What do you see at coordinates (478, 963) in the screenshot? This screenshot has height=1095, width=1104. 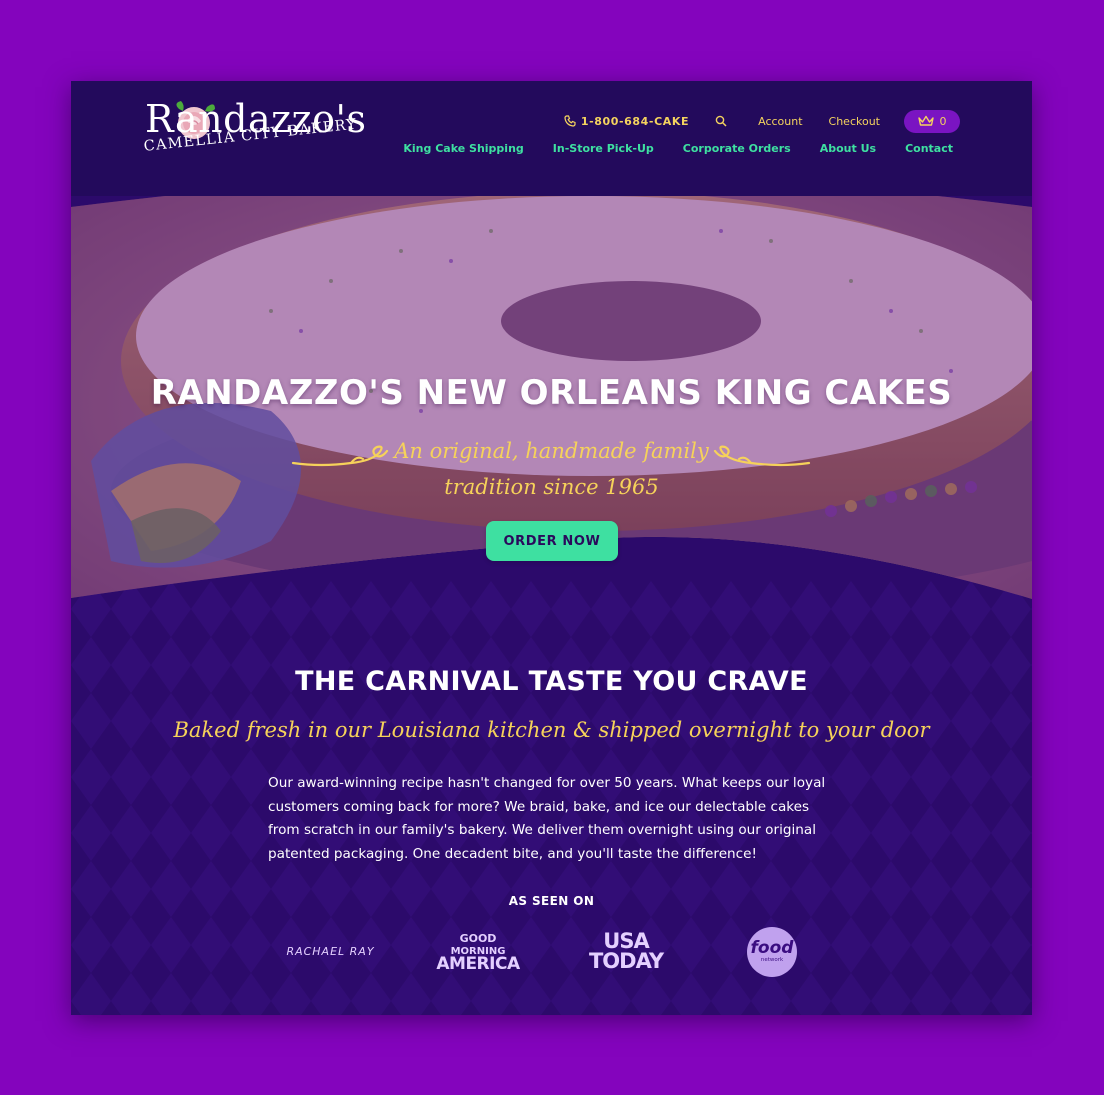 I see `gma-line-3: AMERICA` at bounding box center [478, 963].